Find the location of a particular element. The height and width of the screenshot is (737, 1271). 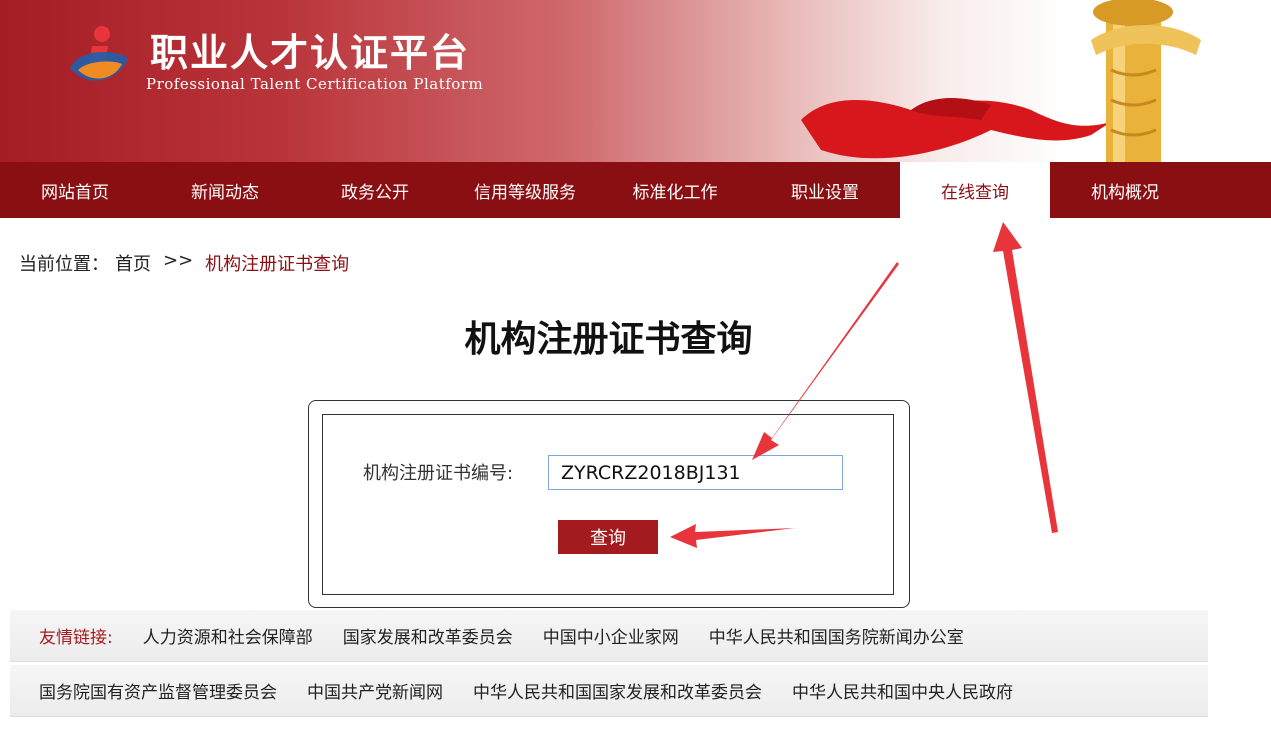

link-mohrss: 人力资源和社会保障部 is located at coordinates (228, 635).